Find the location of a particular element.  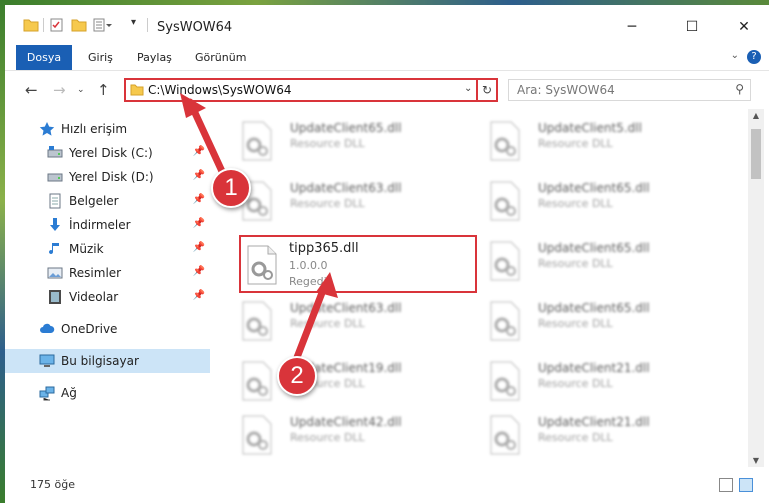

sidebar-item-documents: Belgeler 📌 is located at coordinates (107, 201).